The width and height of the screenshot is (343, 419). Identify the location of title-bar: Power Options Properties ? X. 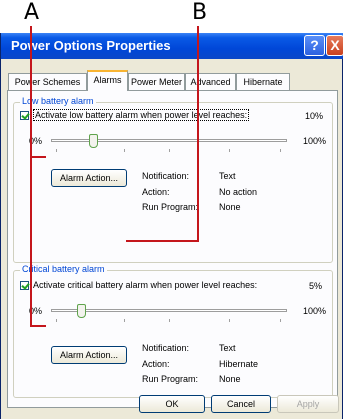
(172, 46).